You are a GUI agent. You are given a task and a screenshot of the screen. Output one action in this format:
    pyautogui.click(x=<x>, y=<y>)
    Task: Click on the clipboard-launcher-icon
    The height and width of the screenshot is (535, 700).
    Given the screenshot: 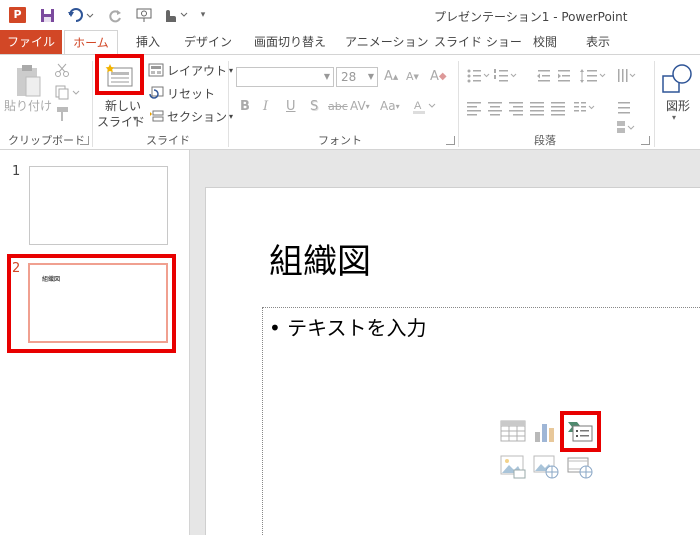 What is the action you would take?
    pyautogui.click(x=84, y=140)
    